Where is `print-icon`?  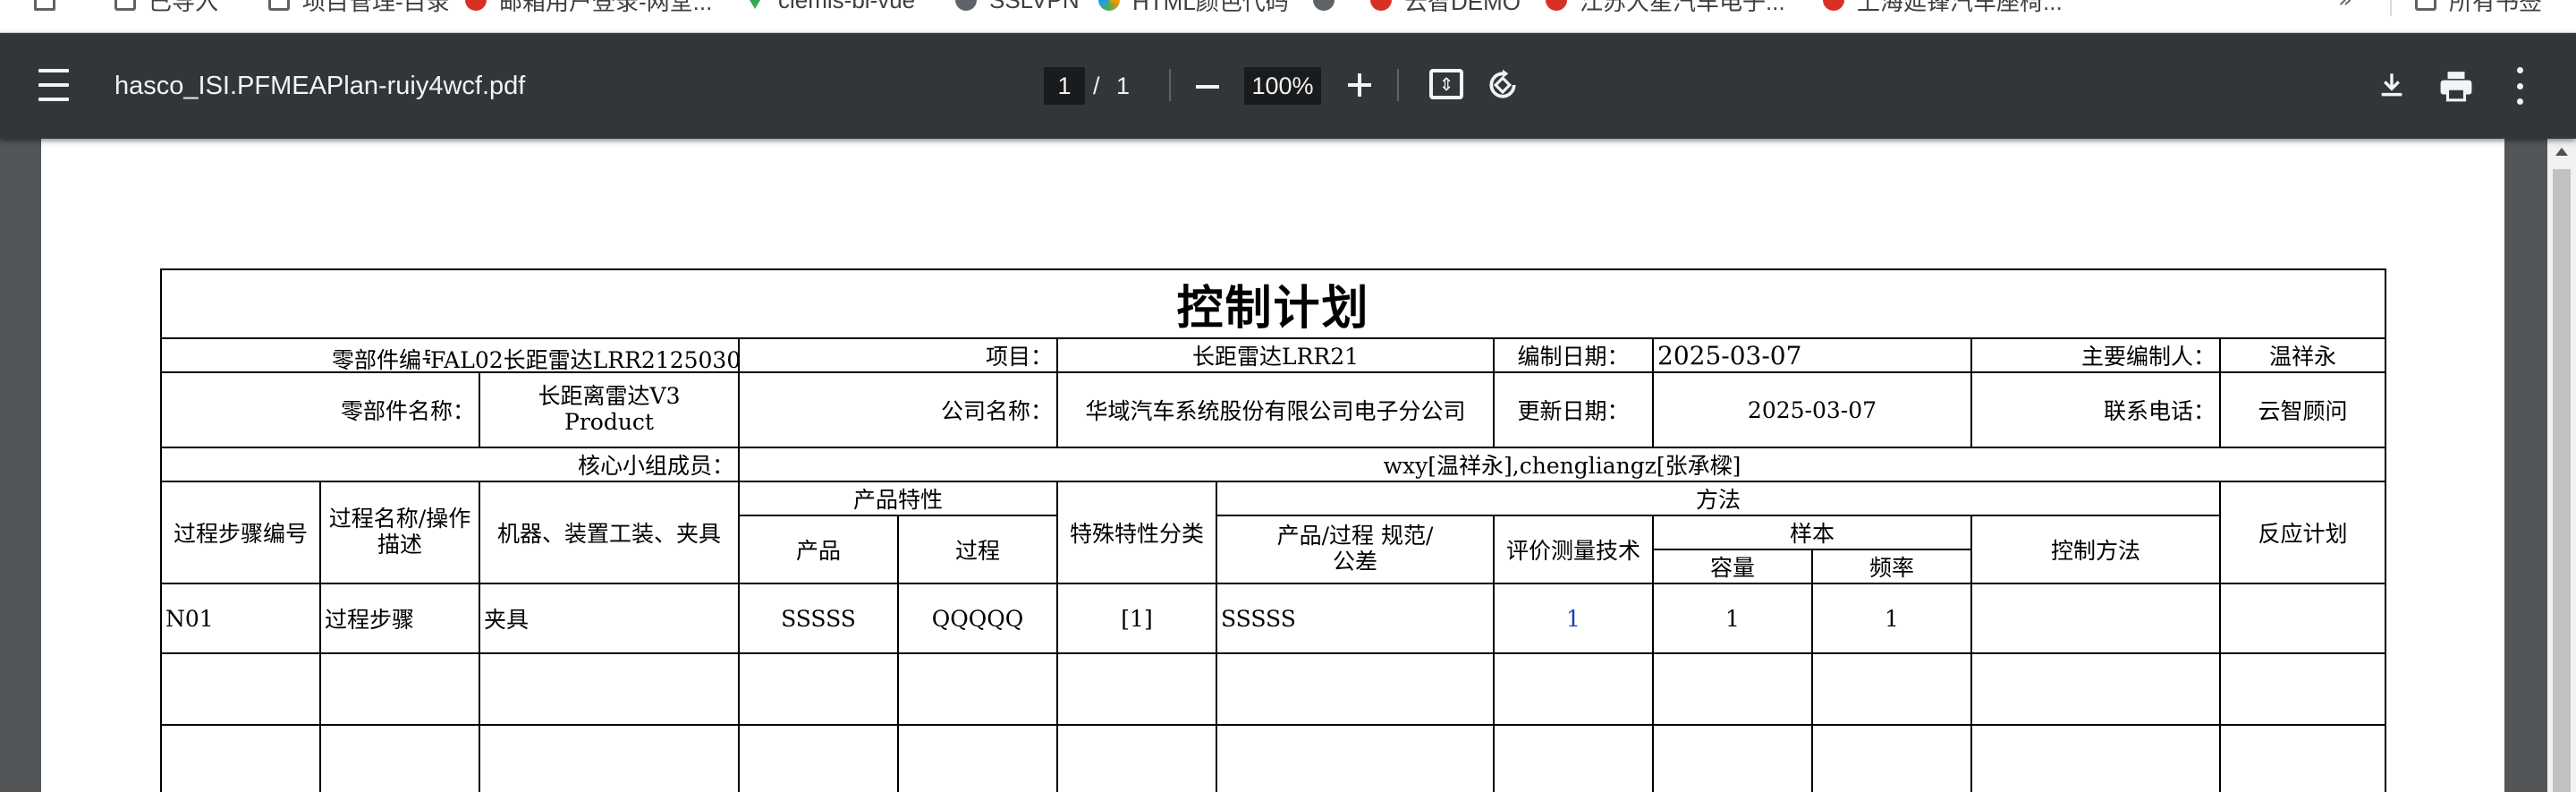 print-icon is located at coordinates (2456, 87).